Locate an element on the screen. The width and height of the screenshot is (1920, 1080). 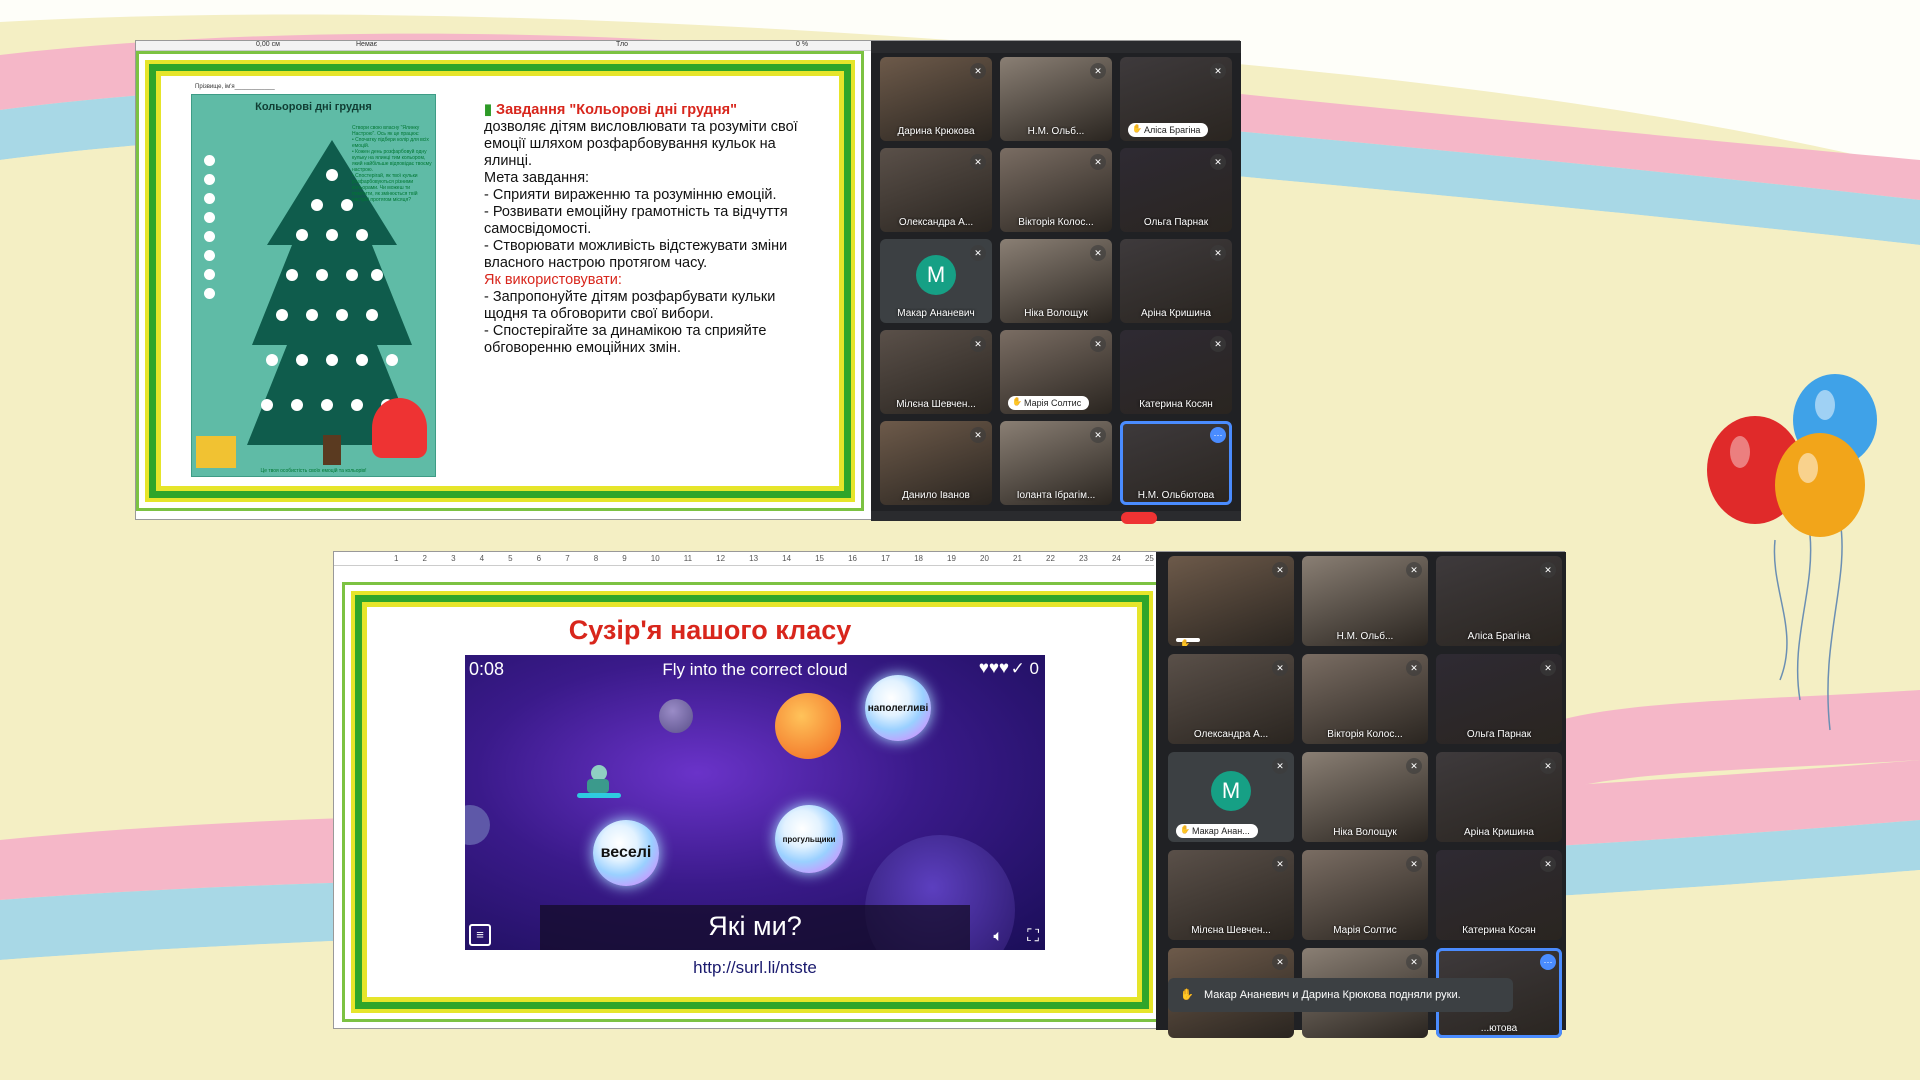
game-instruction: Fly into the correct cloud is located at coordinates (755, 669).